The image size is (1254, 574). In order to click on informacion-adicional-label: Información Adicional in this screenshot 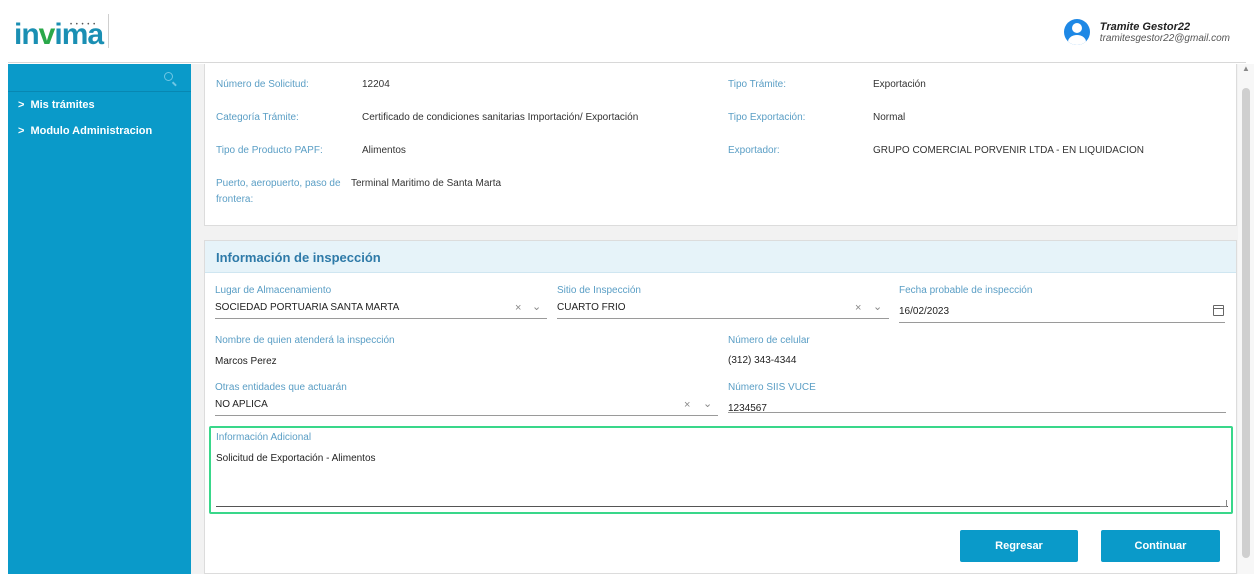, I will do `click(264, 437)`.